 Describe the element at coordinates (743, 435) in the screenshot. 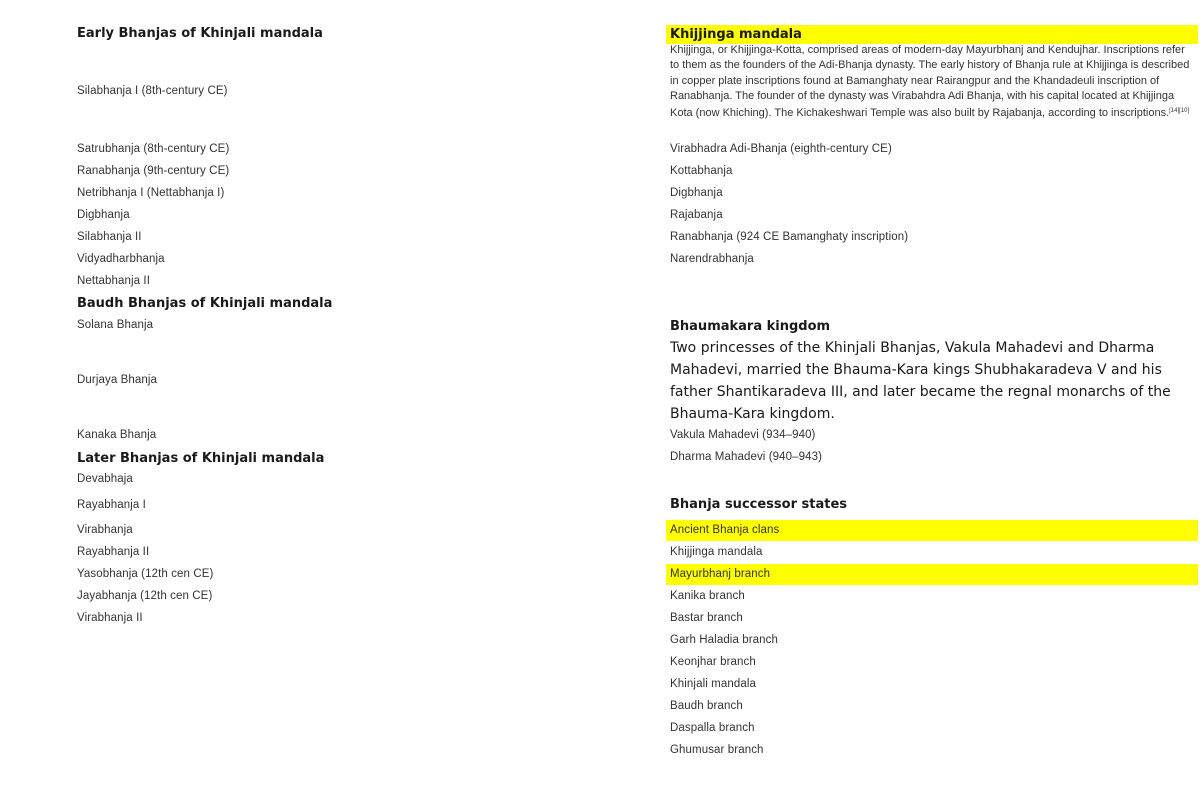

I see `list-item: Vakula Mahadevi (934–940)` at that location.